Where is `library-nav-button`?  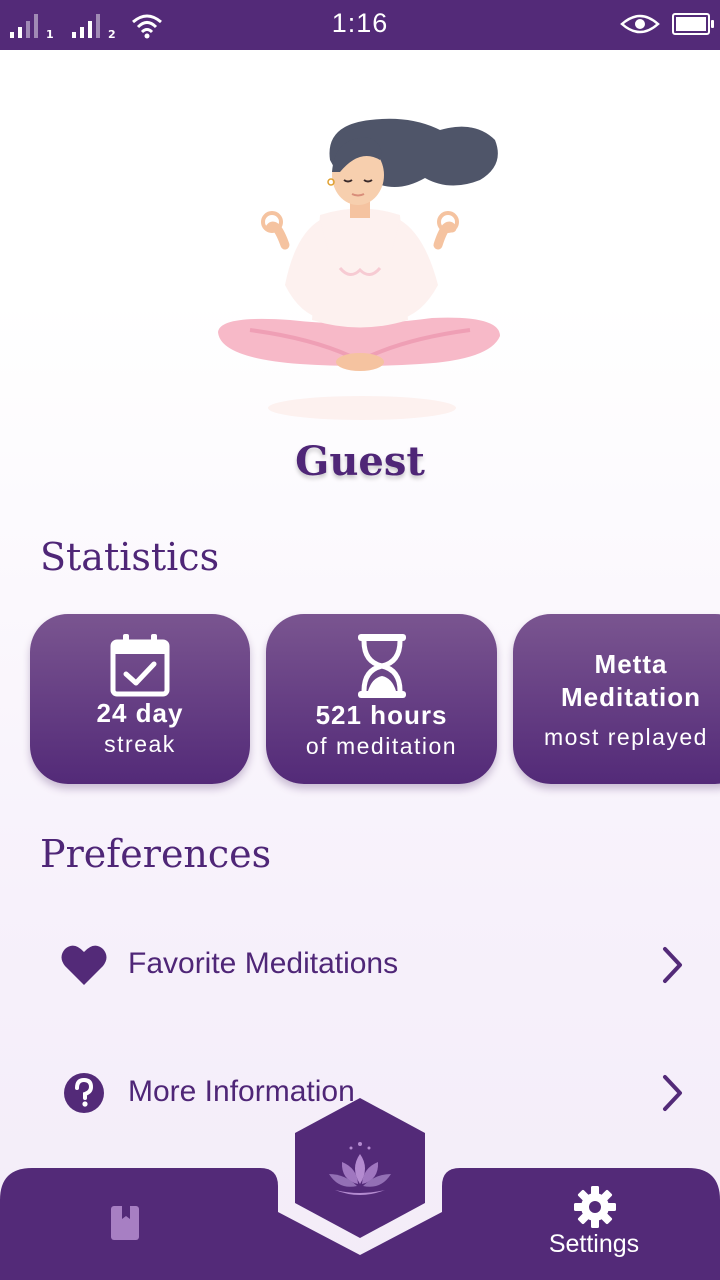
library-nav-button is located at coordinates (125, 1225).